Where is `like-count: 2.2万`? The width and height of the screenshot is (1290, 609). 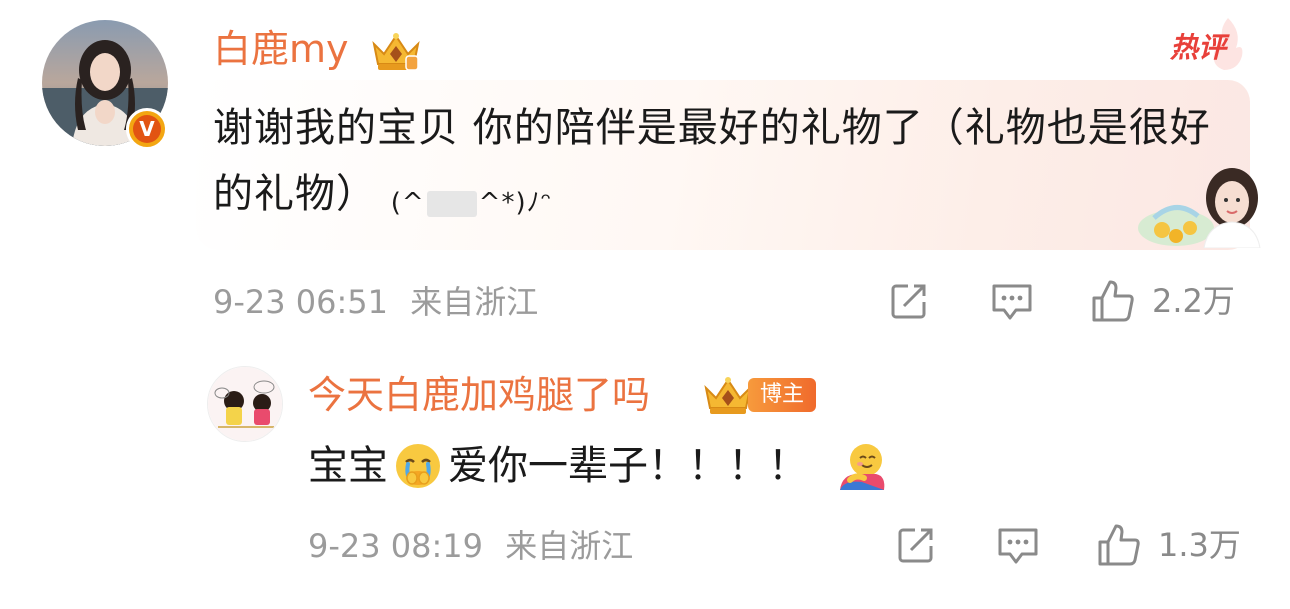 like-count: 2.2万 is located at coordinates (1193, 301).